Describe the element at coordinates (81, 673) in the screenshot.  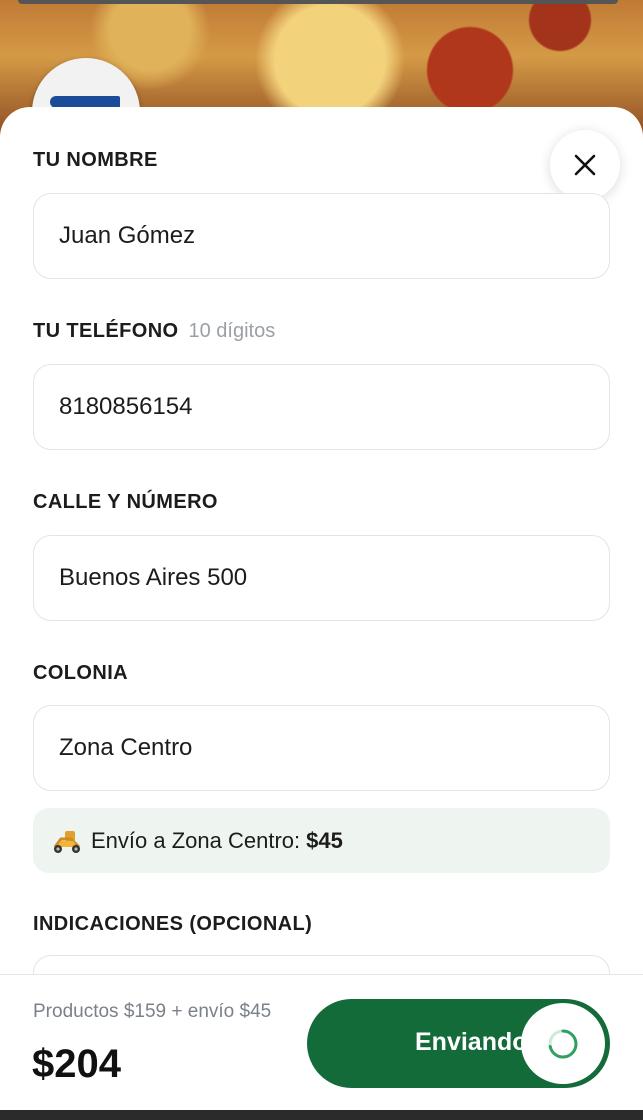
I see `colony-label: COLONIA` at that location.